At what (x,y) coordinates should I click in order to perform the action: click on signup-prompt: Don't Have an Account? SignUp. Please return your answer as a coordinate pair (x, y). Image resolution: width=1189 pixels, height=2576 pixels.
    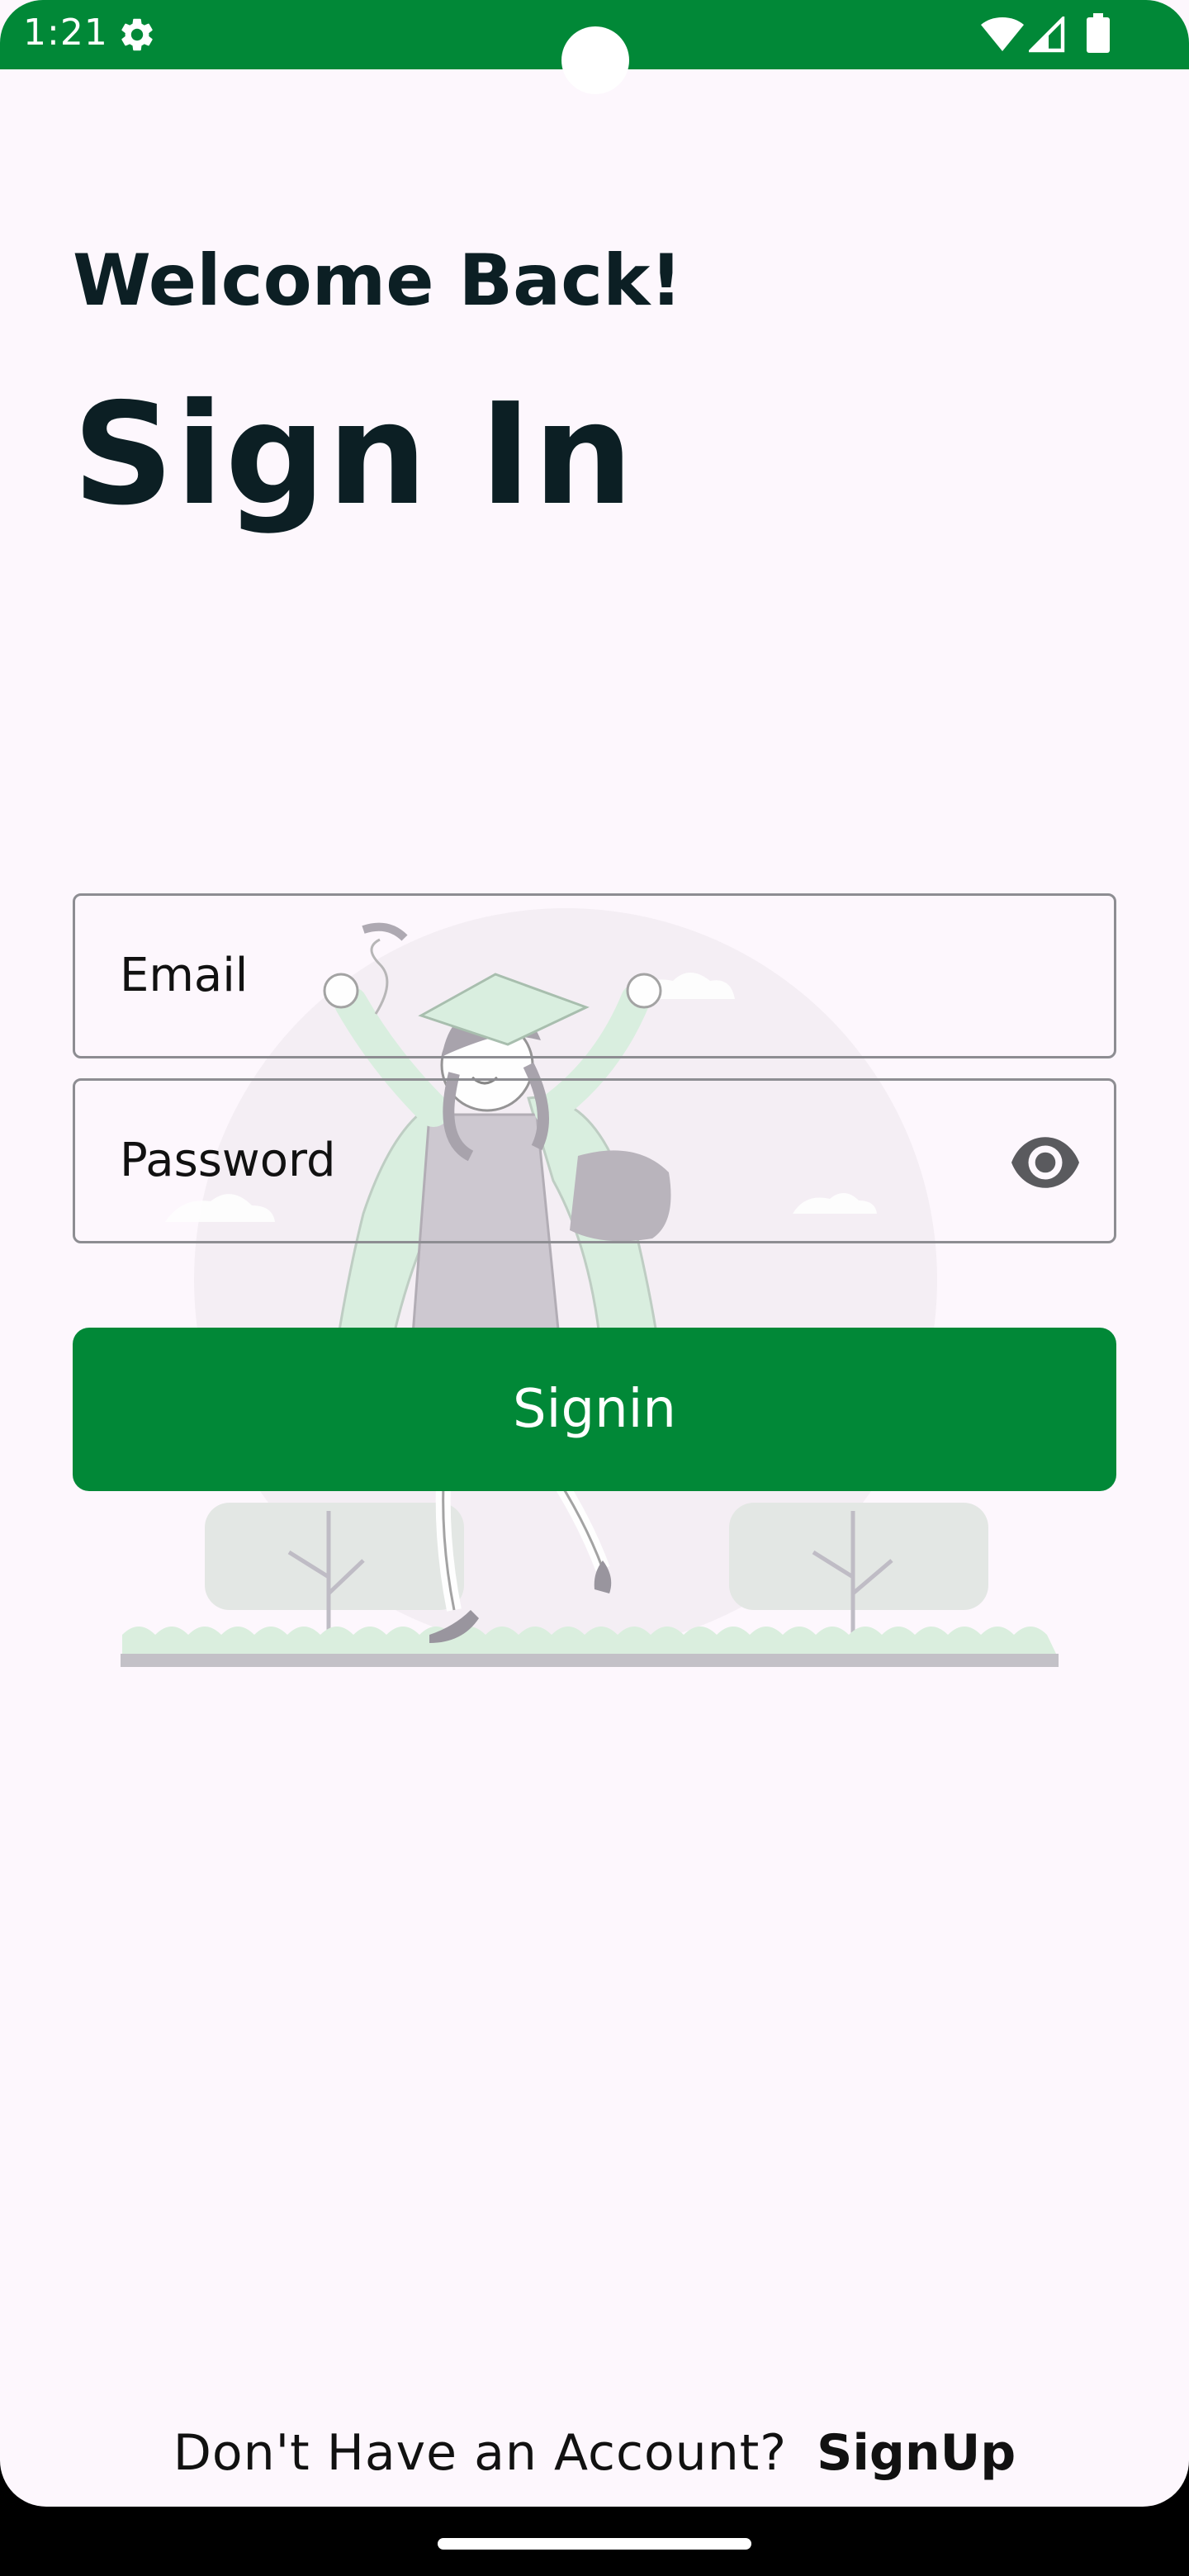
    Looking at the image, I should click on (594, 2453).